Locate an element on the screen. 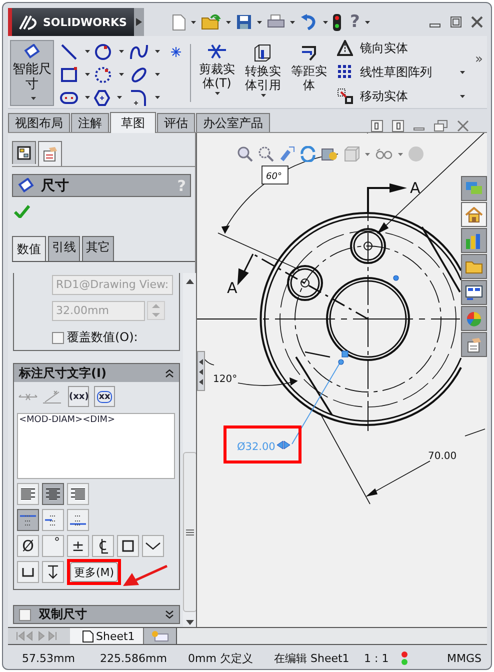  command-tab: 评估 is located at coordinates (176, 122).